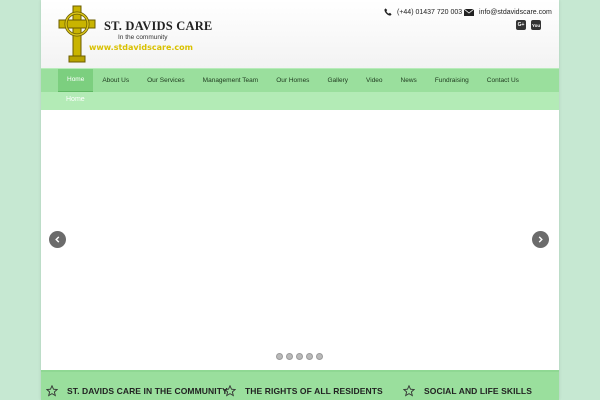 Image resolution: width=600 pixels, height=400 pixels. Describe the element at coordinates (521, 25) in the screenshot. I see `google-plus-icon: G+` at that location.